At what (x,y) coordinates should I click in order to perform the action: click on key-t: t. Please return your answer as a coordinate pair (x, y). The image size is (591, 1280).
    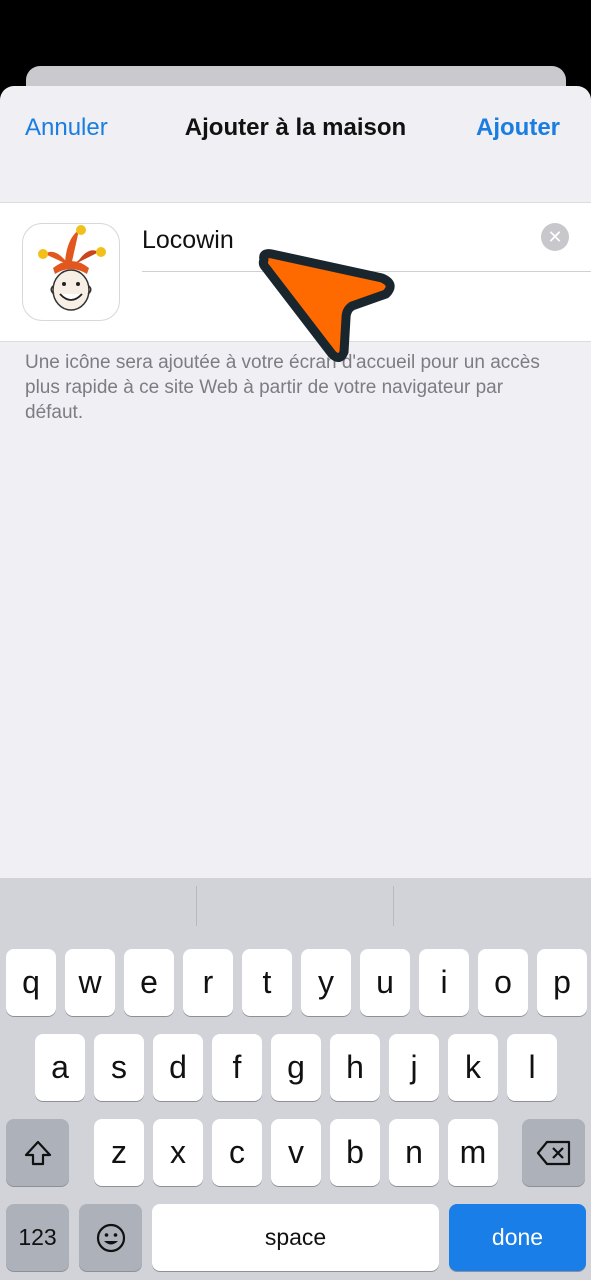
    Looking at the image, I should click on (267, 982).